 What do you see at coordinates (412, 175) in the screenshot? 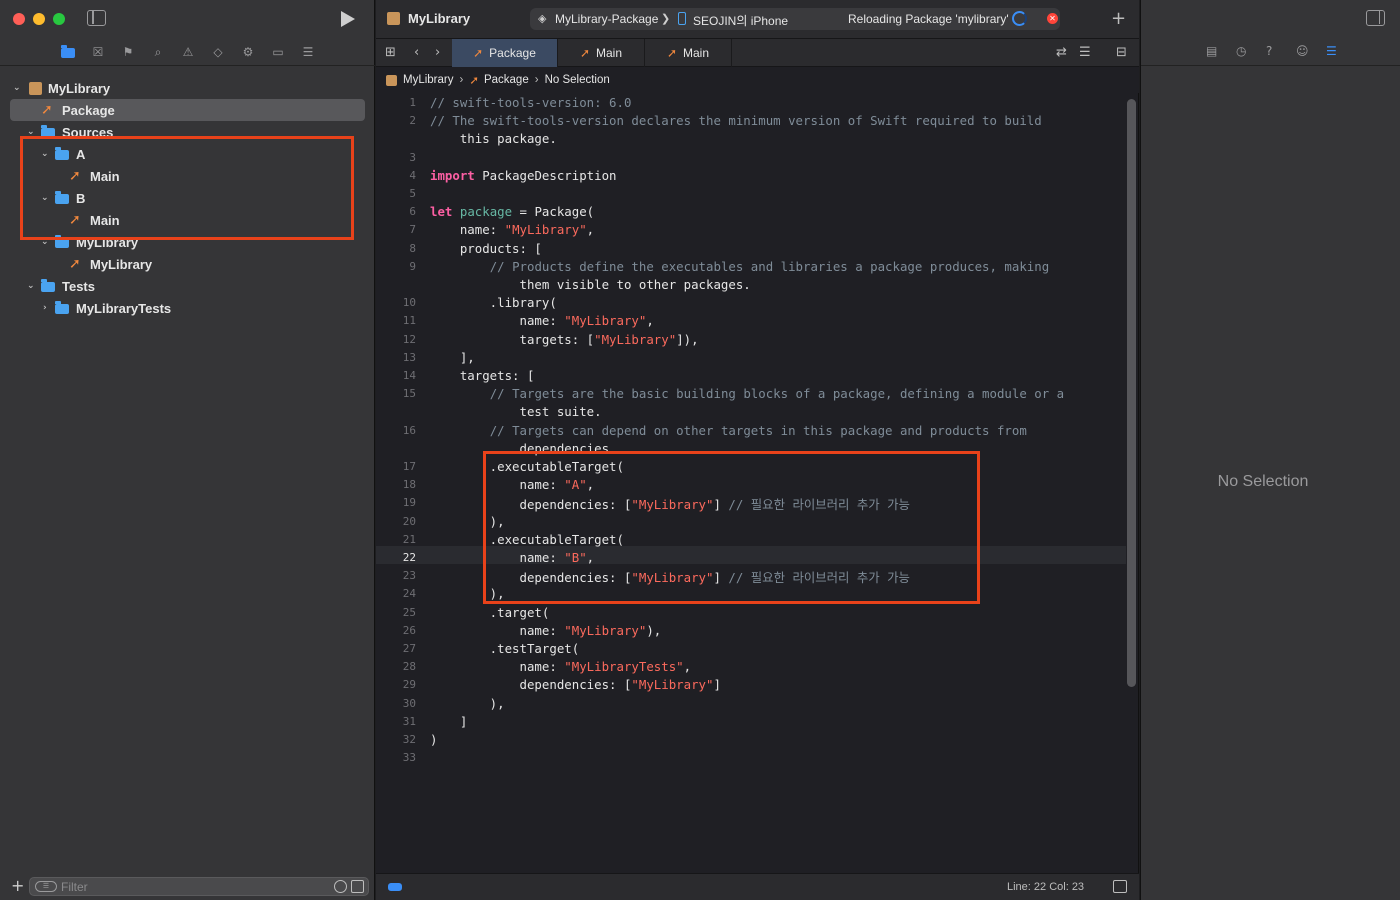
I see `line-number: 4` at bounding box center [412, 175].